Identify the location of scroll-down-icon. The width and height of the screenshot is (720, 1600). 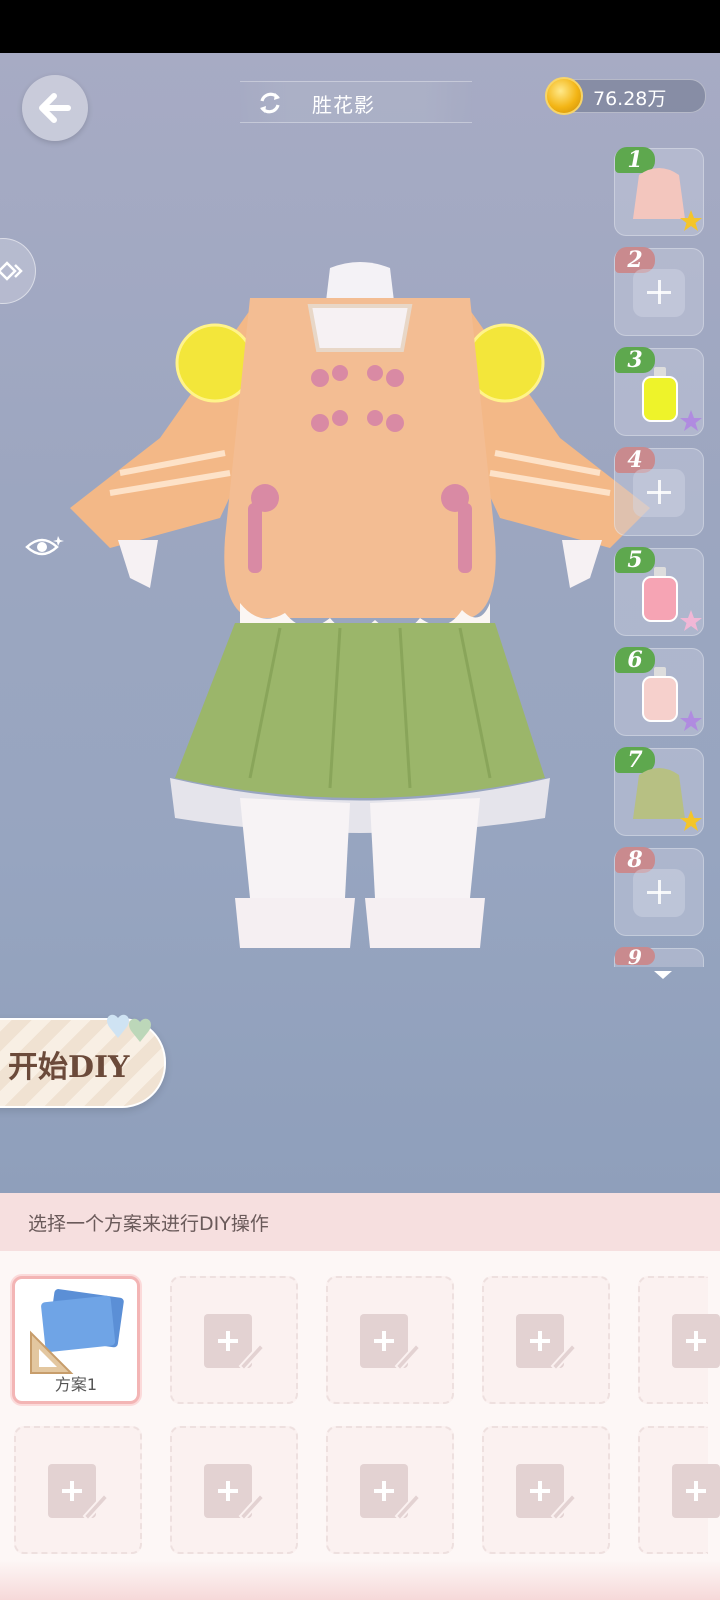
(663, 975).